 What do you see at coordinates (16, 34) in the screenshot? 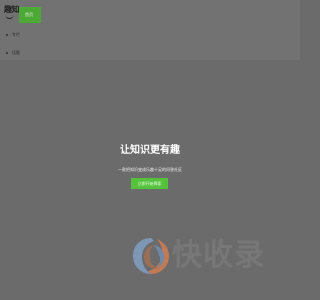
I see `nav-item-label: 专栏` at bounding box center [16, 34].